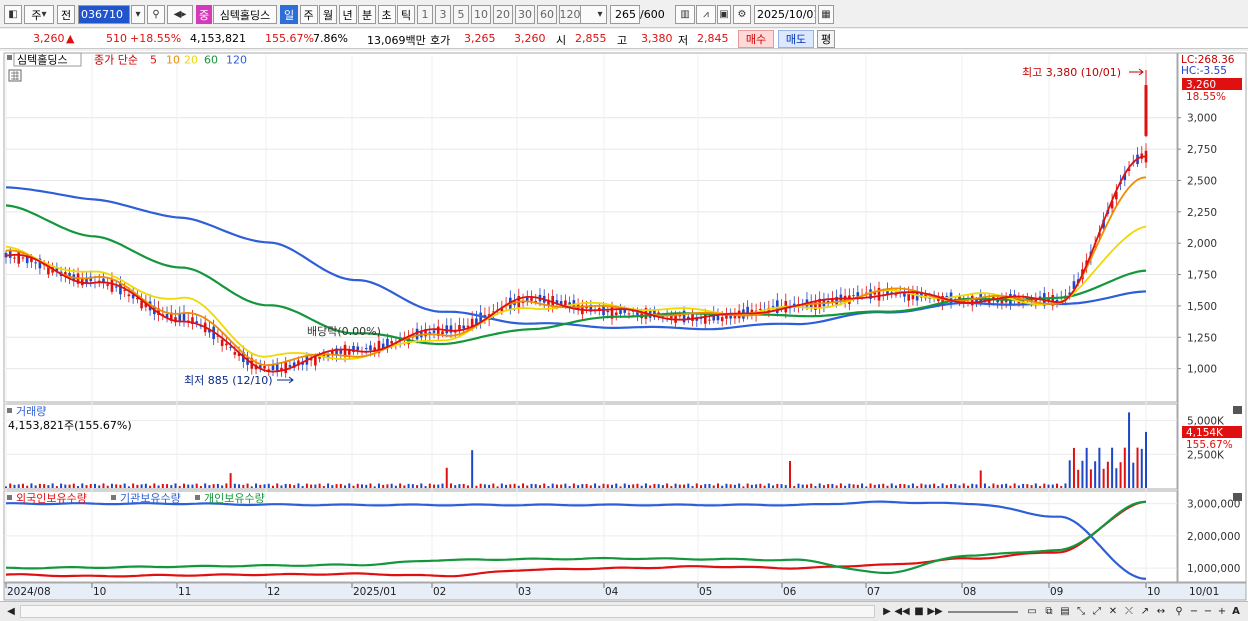 The height and width of the screenshot is (621, 1248). Describe the element at coordinates (51, 498) in the screenshot. I see `holdings-legend-0: 외국인보유수량` at that location.